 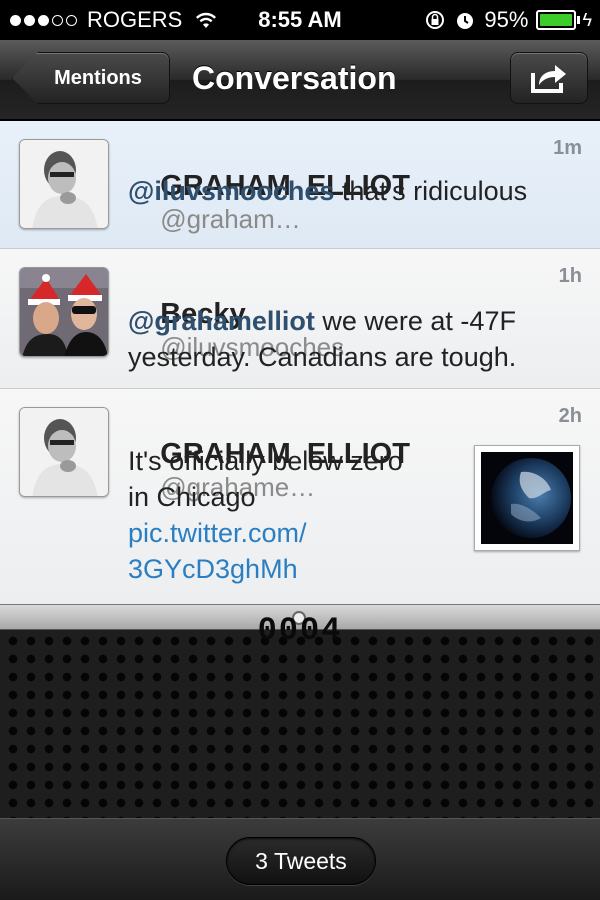 What do you see at coordinates (564, 20) in the screenshot?
I see `battery-icon: ϟ` at bounding box center [564, 20].